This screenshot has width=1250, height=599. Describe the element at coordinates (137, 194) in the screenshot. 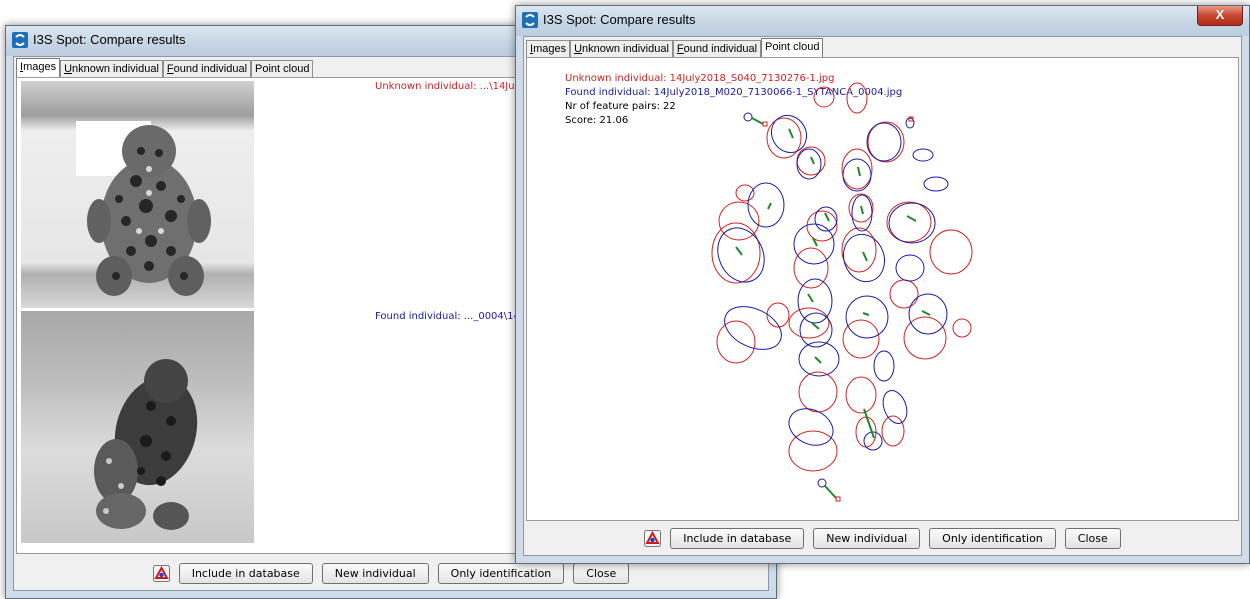

I see `unknown-individual-image` at that location.